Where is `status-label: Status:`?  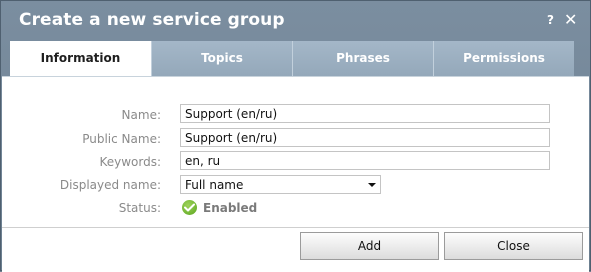
status-label: Status: is located at coordinates (139, 208).